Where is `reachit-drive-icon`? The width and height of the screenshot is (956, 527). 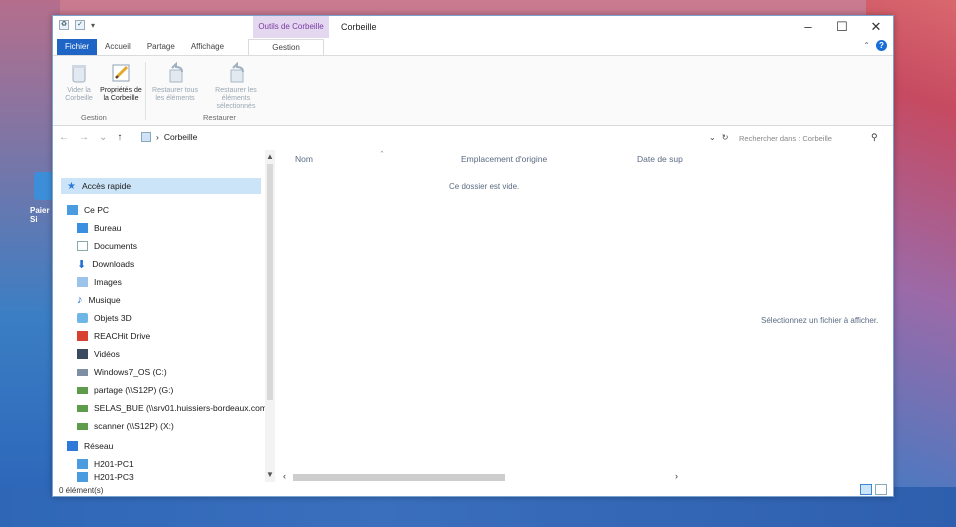 reachit-drive-icon is located at coordinates (82, 336).